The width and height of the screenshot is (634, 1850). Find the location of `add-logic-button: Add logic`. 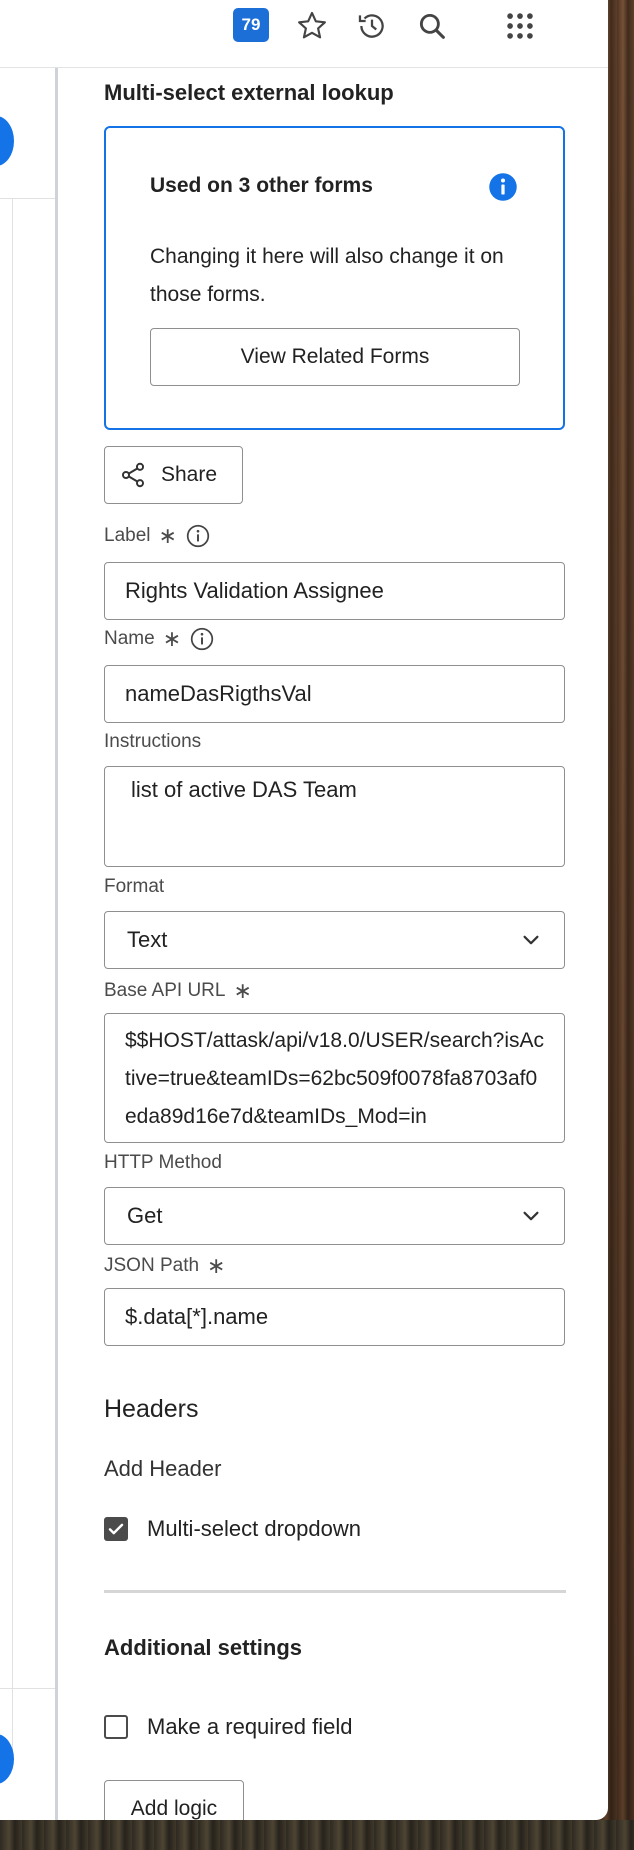

add-logic-button: Add logic is located at coordinates (174, 1800).